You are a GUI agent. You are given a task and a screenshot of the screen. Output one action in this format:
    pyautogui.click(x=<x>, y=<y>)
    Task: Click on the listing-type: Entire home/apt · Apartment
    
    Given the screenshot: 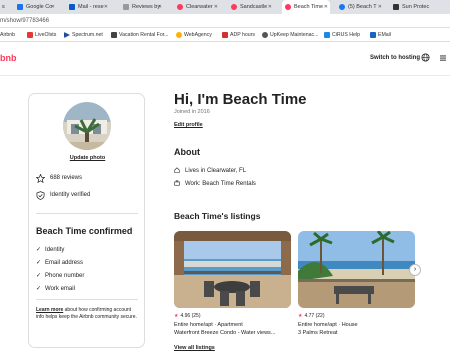 What is the action you would take?
    pyautogui.click(x=208, y=325)
    